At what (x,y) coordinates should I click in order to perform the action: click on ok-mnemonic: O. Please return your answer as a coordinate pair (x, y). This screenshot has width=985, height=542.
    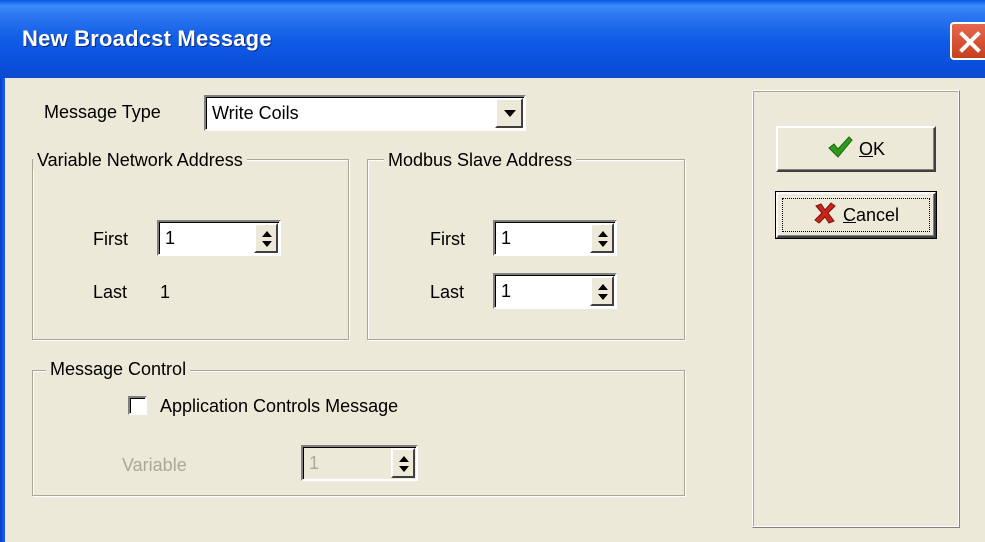
    Looking at the image, I should click on (865, 148).